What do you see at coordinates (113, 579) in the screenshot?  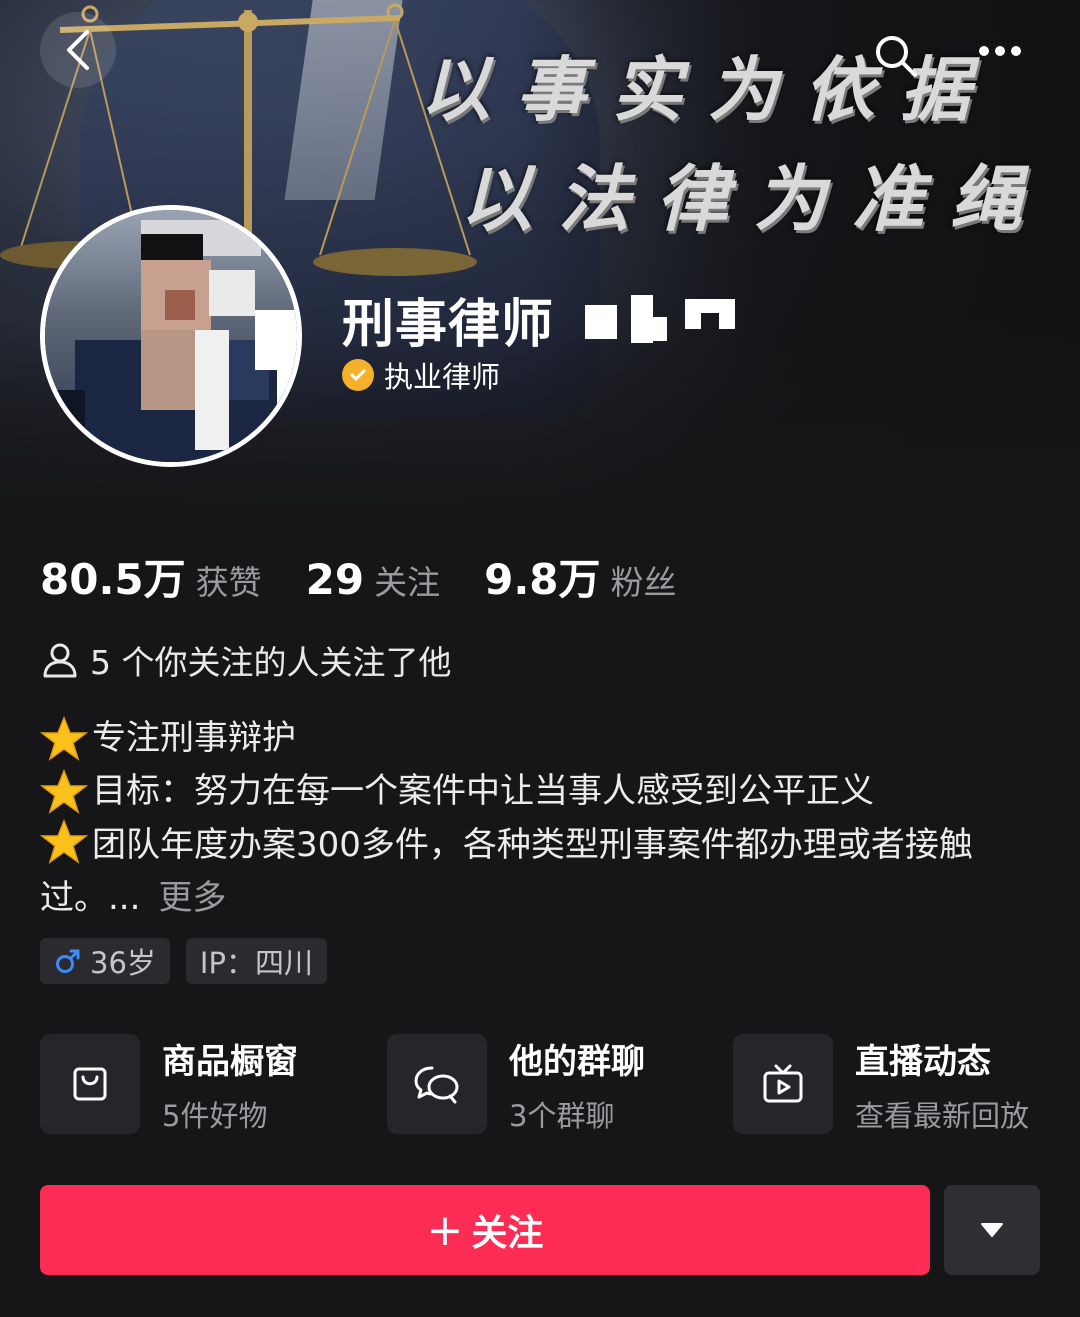 I see `stat-likes-value: 80.5万` at bounding box center [113, 579].